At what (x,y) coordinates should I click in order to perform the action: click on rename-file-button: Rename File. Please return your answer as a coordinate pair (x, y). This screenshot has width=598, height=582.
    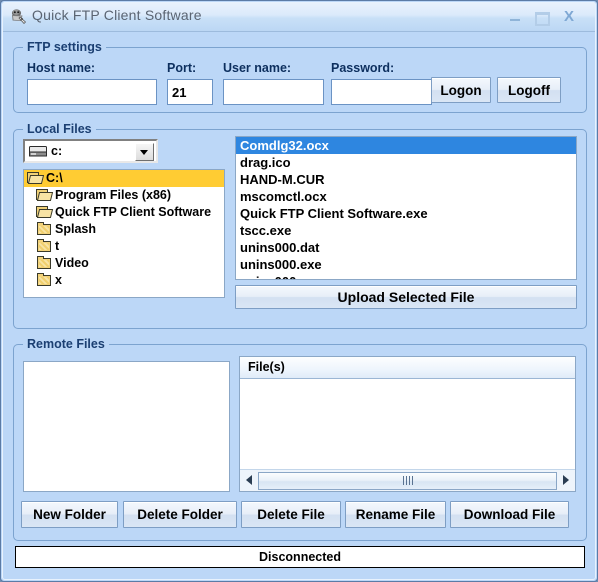
    Looking at the image, I should click on (395, 514).